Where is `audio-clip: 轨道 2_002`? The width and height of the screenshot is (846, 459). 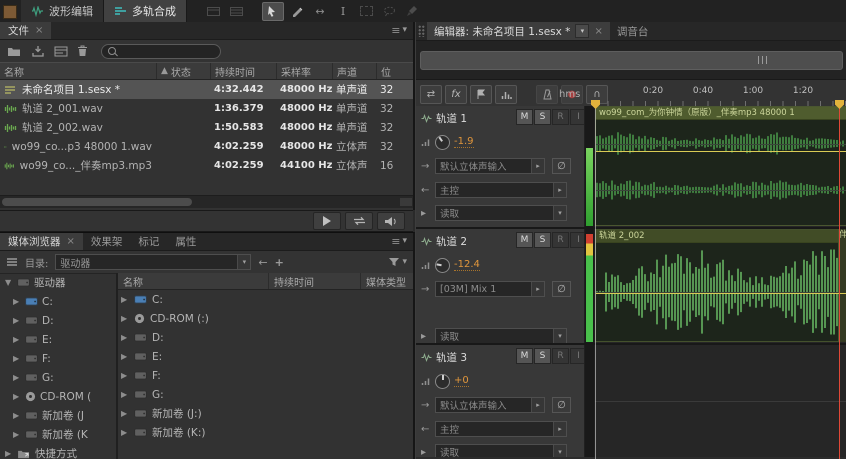
audio-clip: 轨道 2_002 is located at coordinates (720, 285).